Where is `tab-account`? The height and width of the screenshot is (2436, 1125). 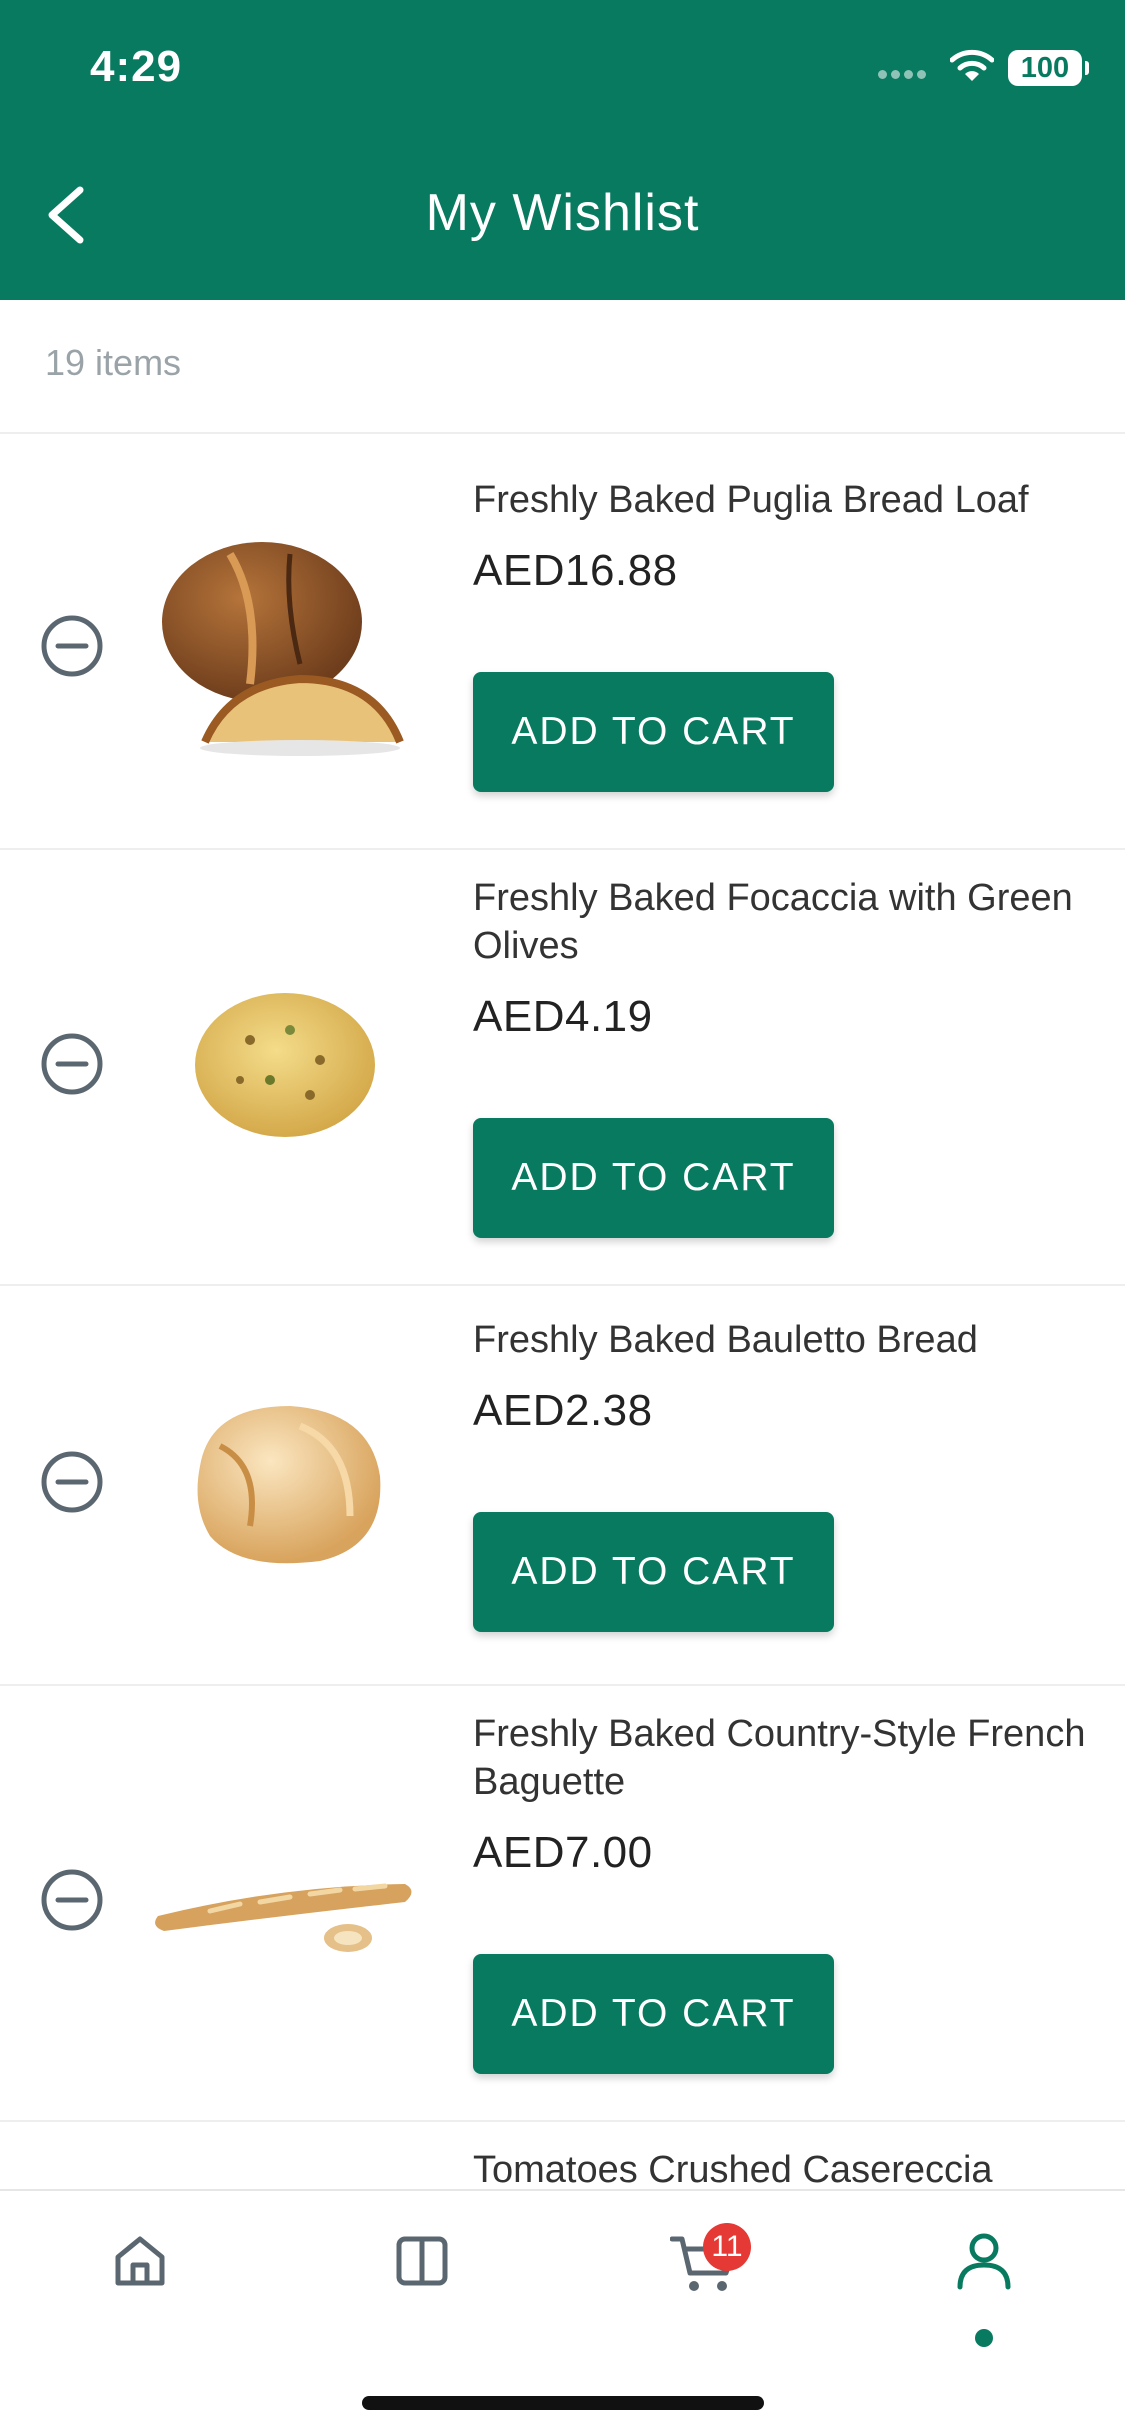
tab-account is located at coordinates (984, 2291).